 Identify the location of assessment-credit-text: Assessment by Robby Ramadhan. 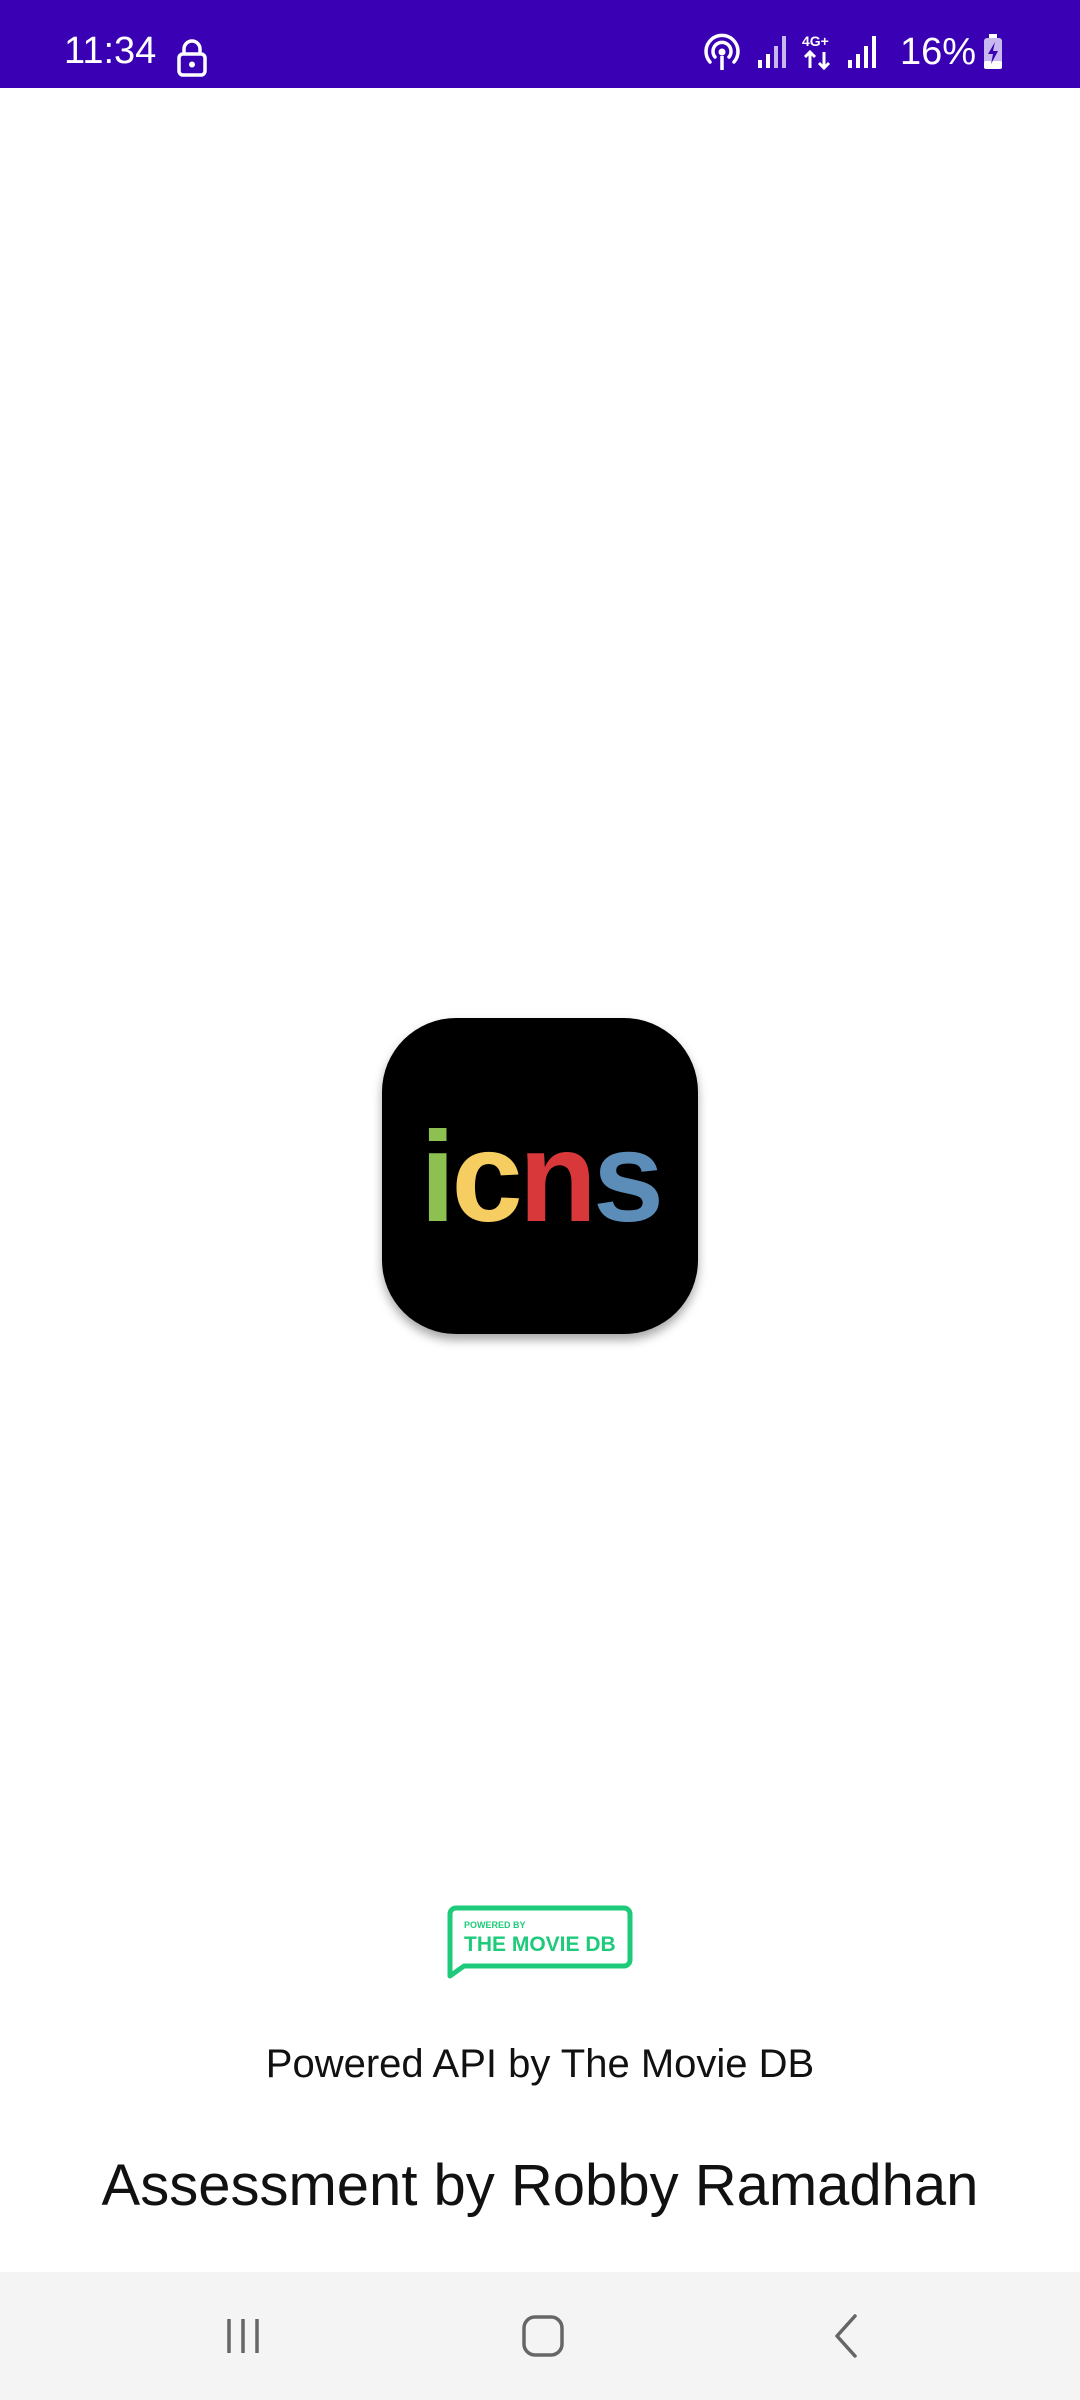
(540, 2185).